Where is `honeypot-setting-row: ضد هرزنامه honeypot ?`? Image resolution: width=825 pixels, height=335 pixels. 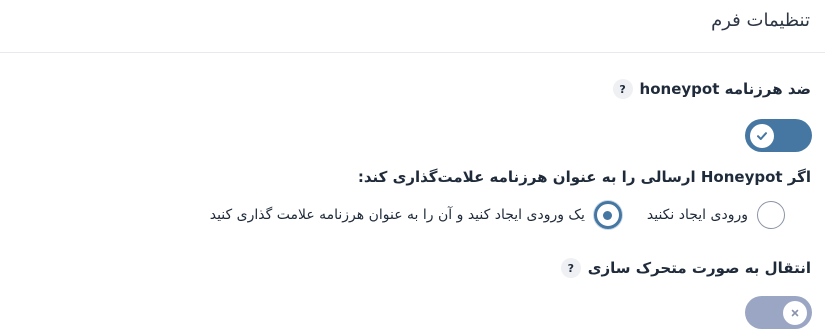 honeypot-setting-row: ضد هرزنامه honeypot ? is located at coordinates (711, 89).